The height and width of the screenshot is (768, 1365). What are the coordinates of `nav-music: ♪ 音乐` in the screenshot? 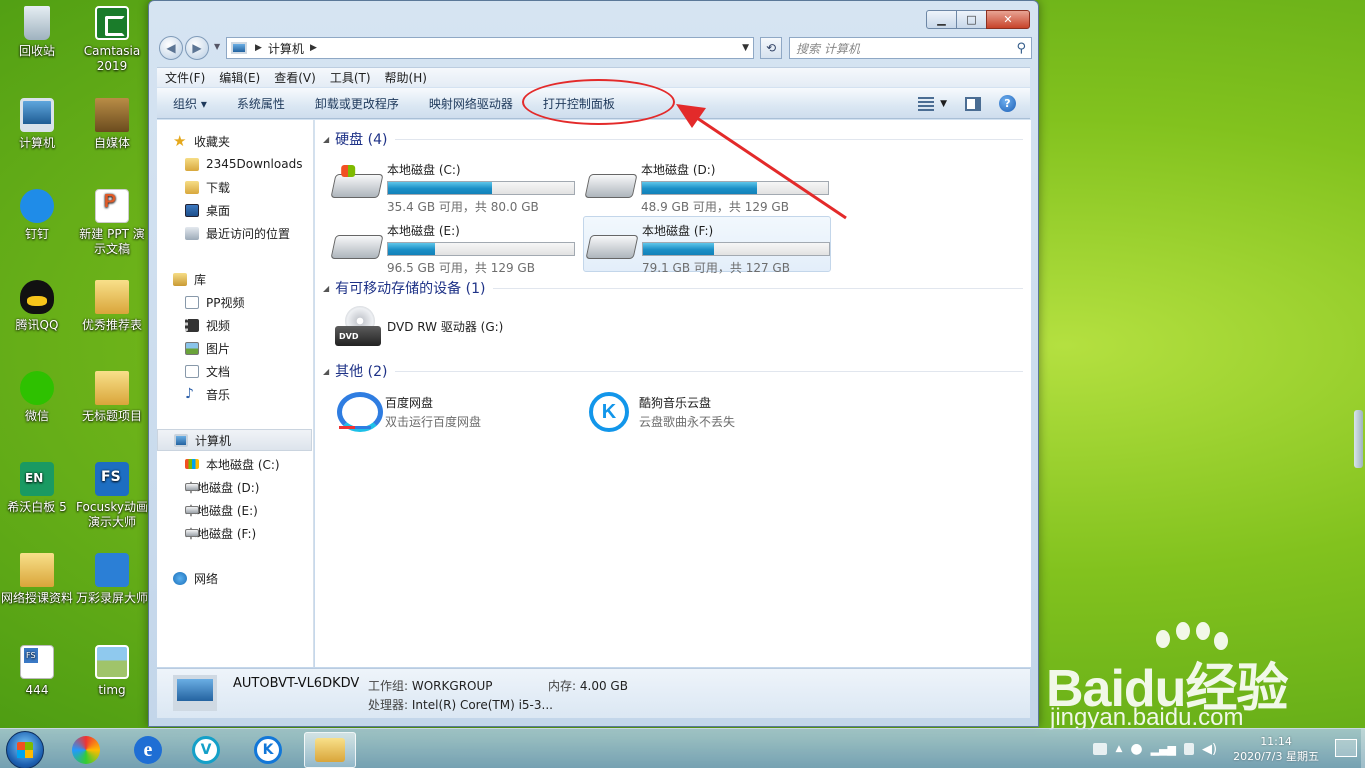 It's located at (207, 394).